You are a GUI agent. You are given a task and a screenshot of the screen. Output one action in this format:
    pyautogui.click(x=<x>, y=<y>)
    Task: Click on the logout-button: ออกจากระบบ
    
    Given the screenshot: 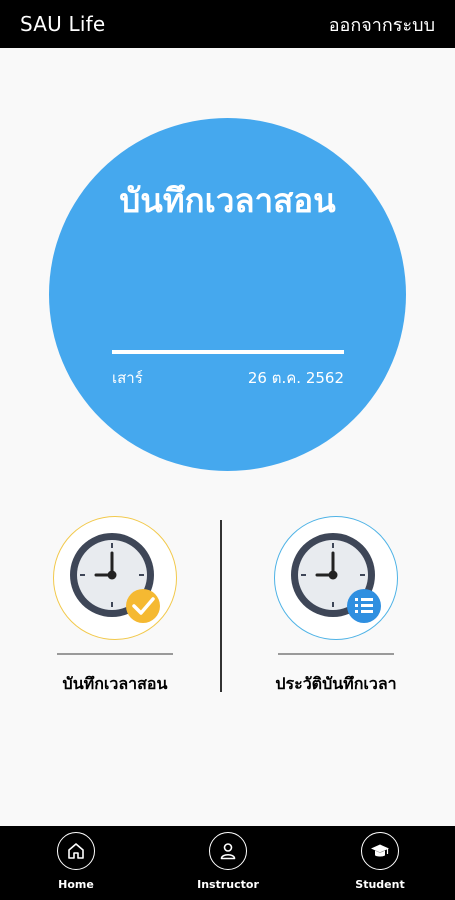 What is the action you would take?
    pyautogui.click(x=382, y=24)
    